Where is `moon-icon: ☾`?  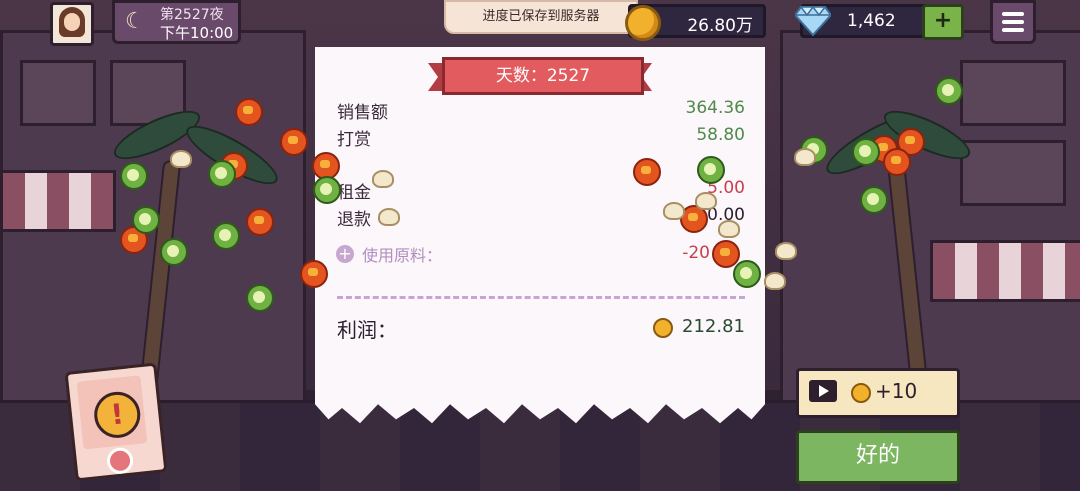
moon-icon: ☾ is located at coordinates (135, 21).